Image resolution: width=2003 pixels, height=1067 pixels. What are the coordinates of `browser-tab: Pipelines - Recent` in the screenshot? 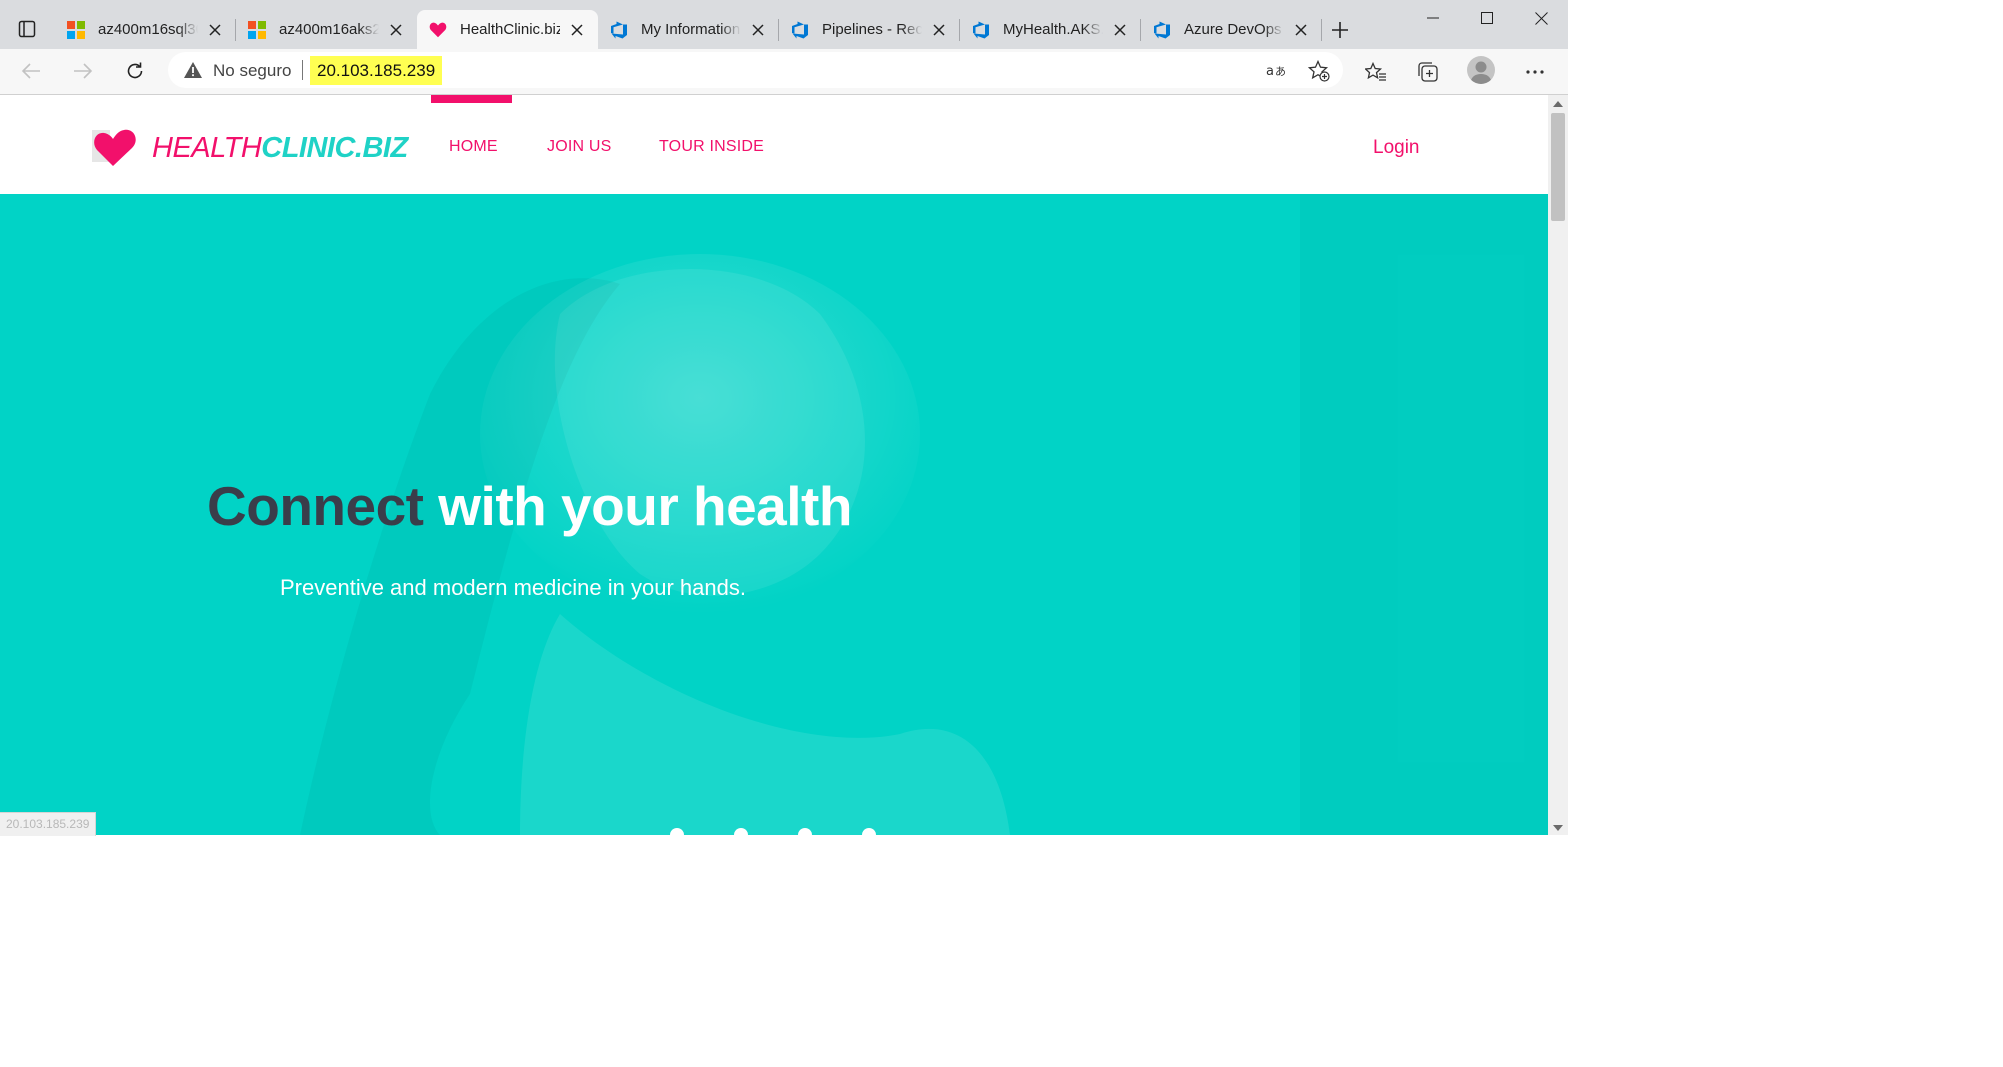 It's located at (869, 29).